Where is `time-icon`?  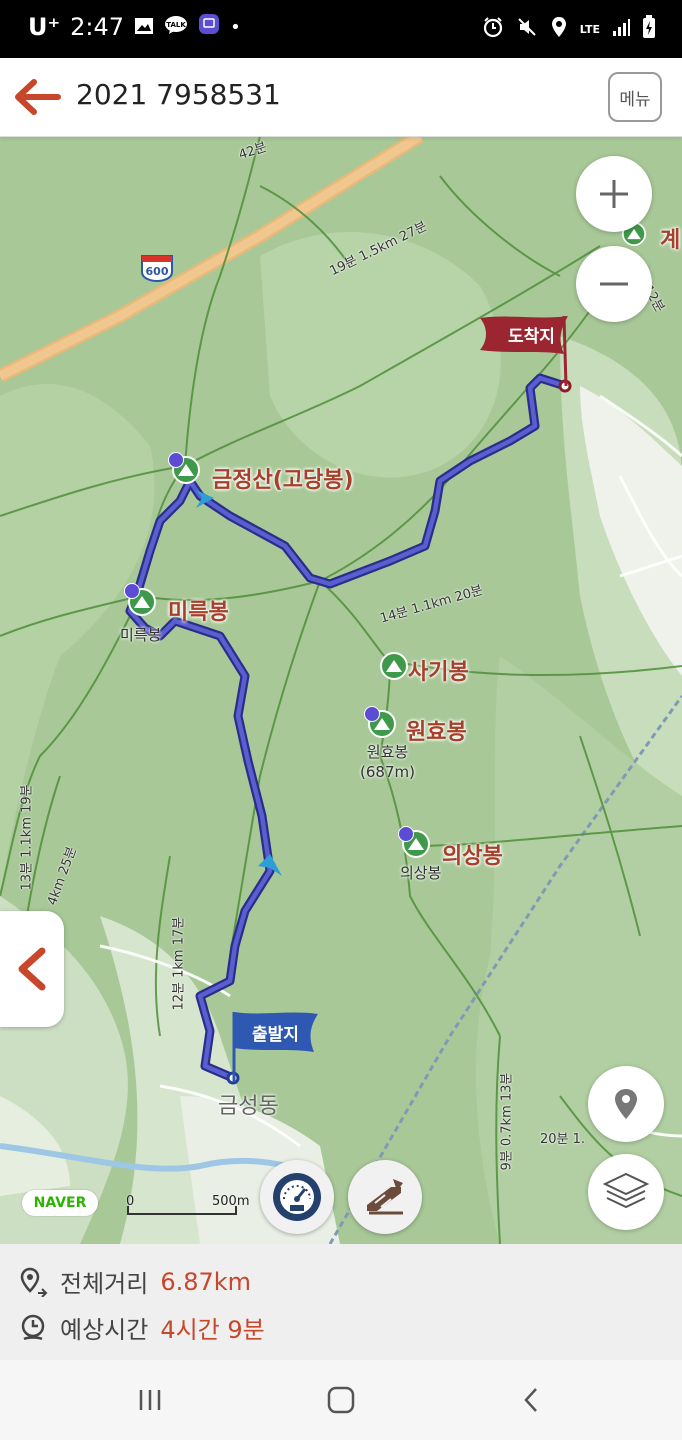 time-icon is located at coordinates (33, 1327).